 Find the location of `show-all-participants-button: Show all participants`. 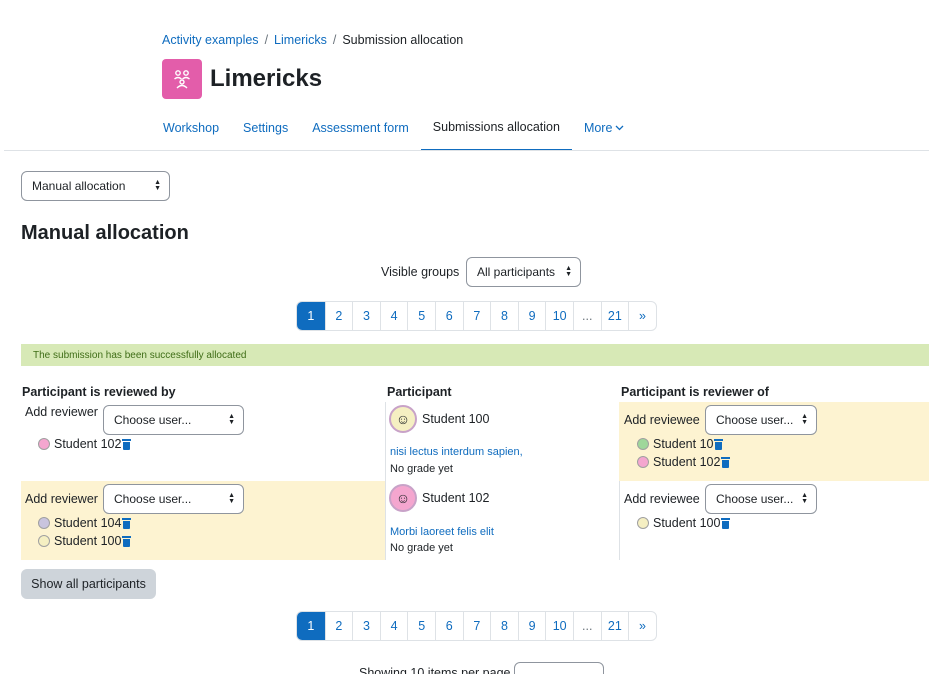

show-all-participants-button: Show all participants is located at coordinates (88, 584).